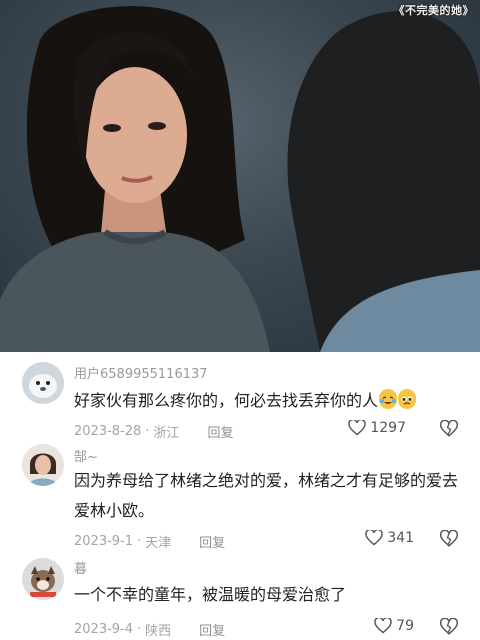 The image size is (480, 640). Describe the element at coordinates (80, 567) in the screenshot. I see `comment-username: 暮` at that location.